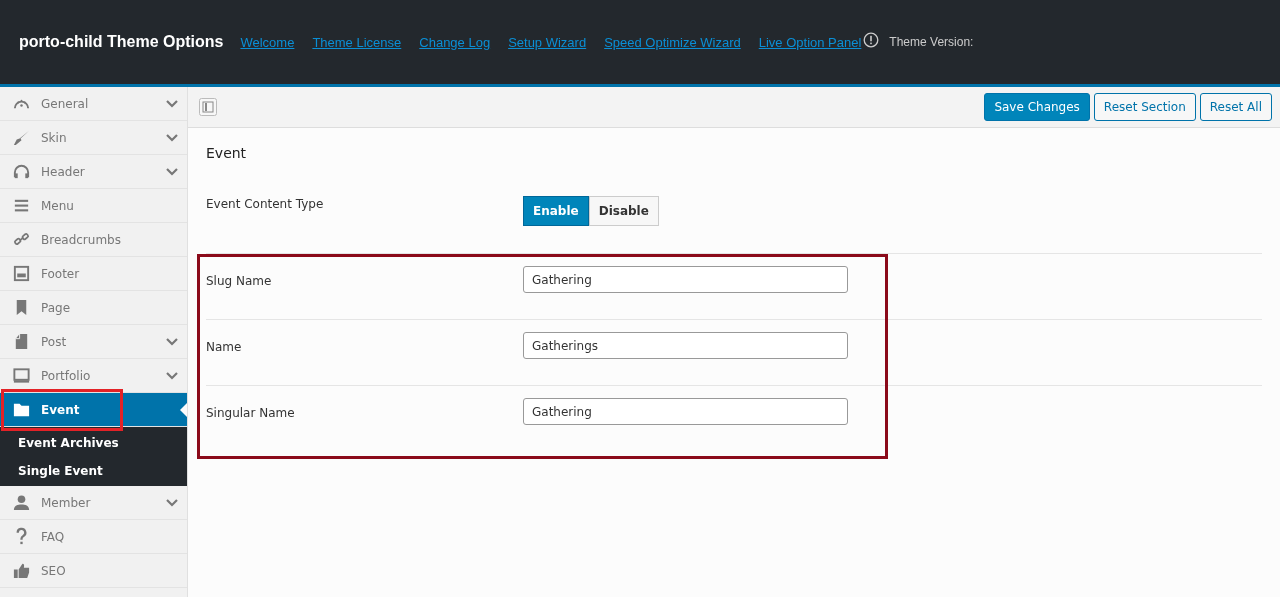 Image resolution: width=1280 pixels, height=597 pixels. What do you see at coordinates (208, 107) in the screenshot?
I see `panel-toggle-icon` at bounding box center [208, 107].